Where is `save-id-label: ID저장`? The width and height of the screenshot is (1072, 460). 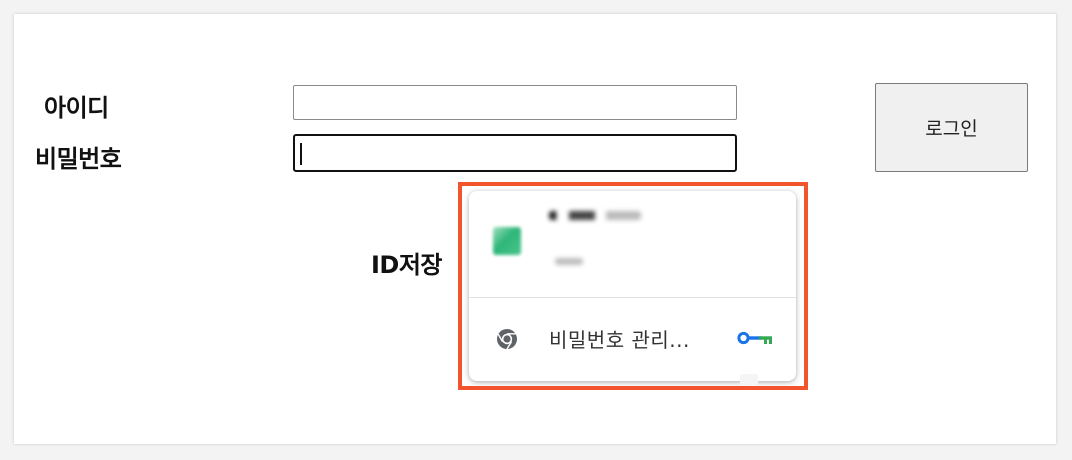
save-id-label: ID저장 is located at coordinates (407, 262).